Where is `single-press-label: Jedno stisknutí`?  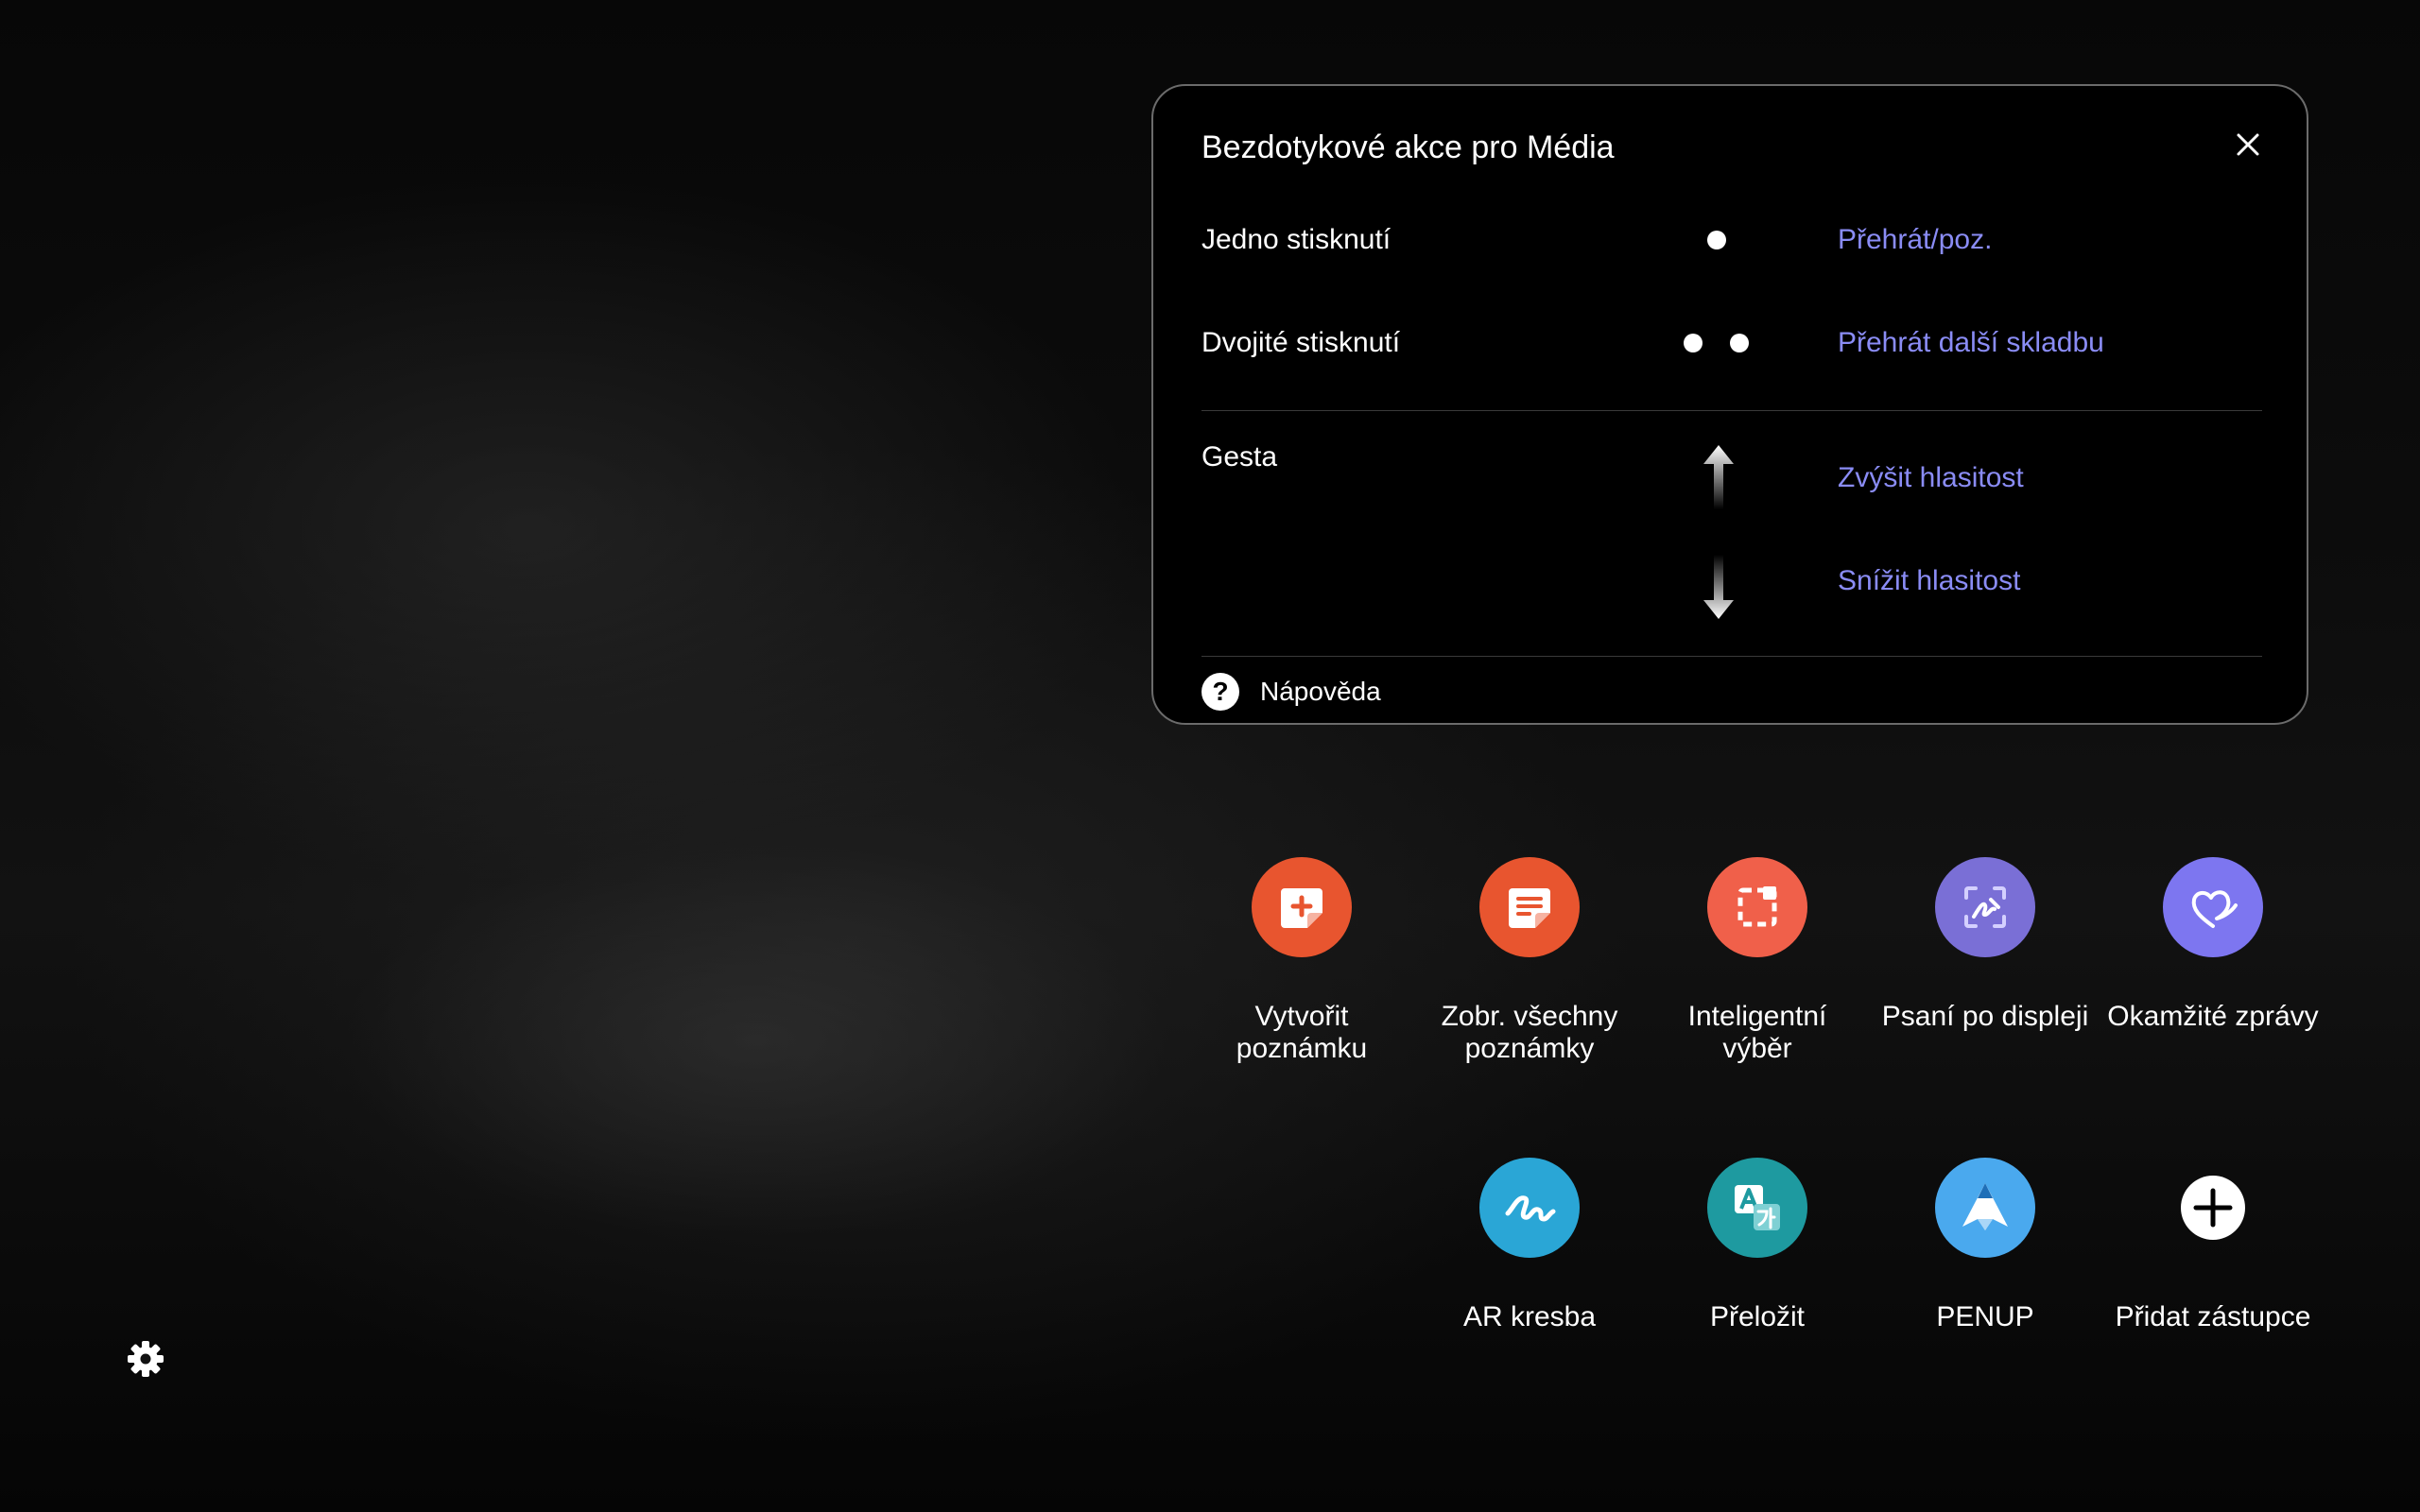 single-press-label: Jedno stisknutí is located at coordinates (1296, 239).